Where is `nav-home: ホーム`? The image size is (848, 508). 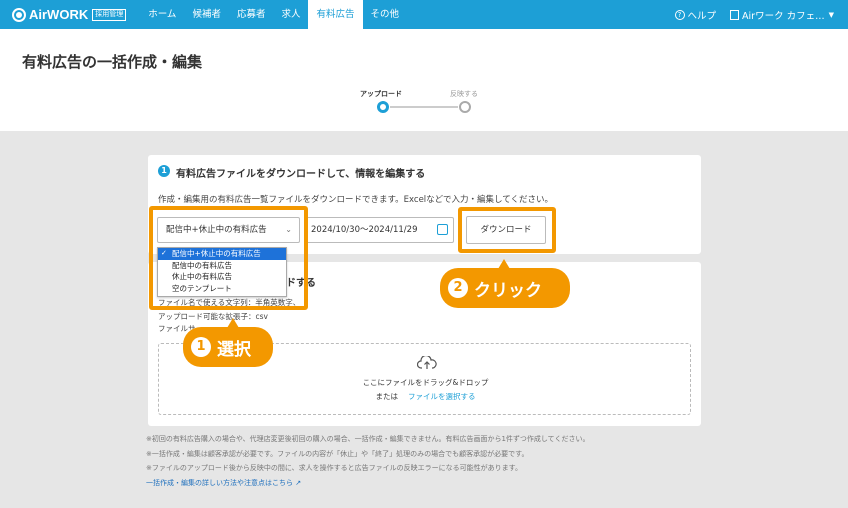 nav-home: ホーム is located at coordinates (162, 14).